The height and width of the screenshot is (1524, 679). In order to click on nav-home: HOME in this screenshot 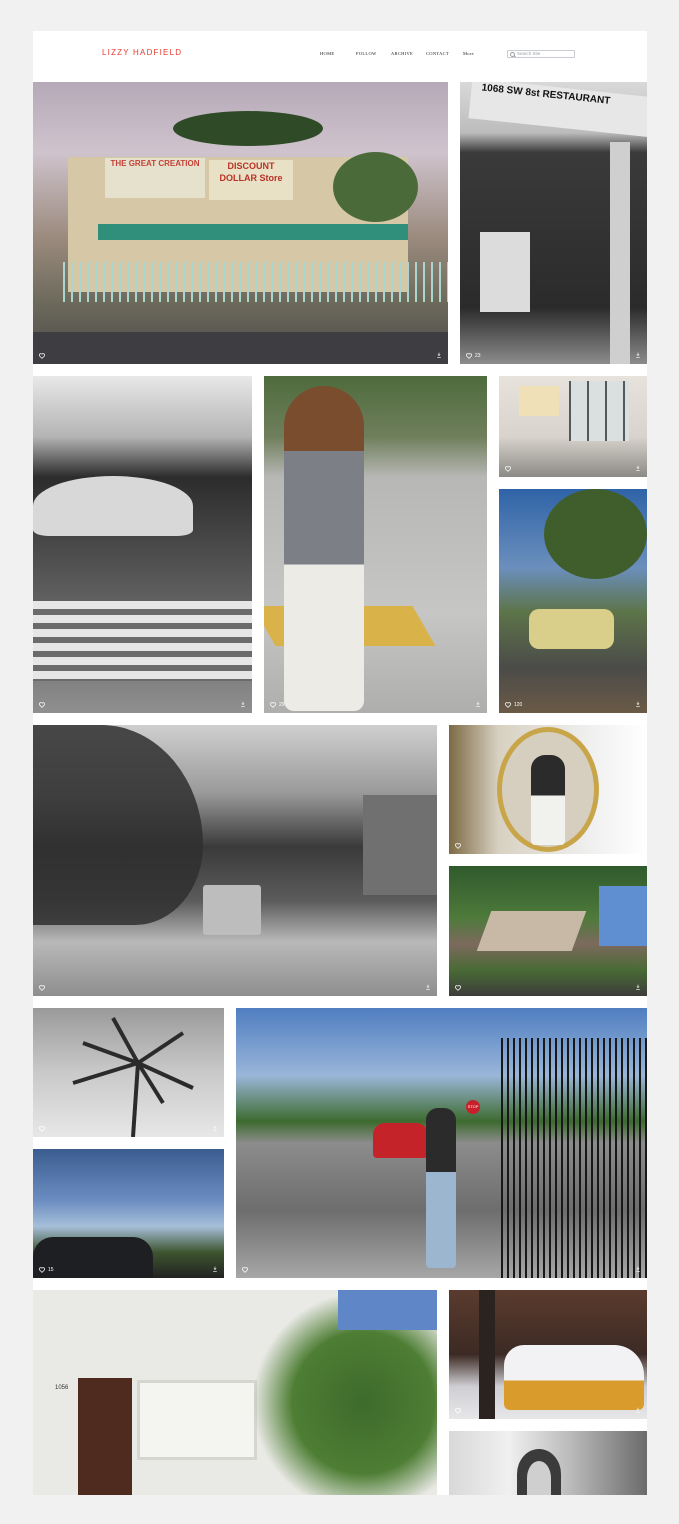, I will do `click(327, 53)`.